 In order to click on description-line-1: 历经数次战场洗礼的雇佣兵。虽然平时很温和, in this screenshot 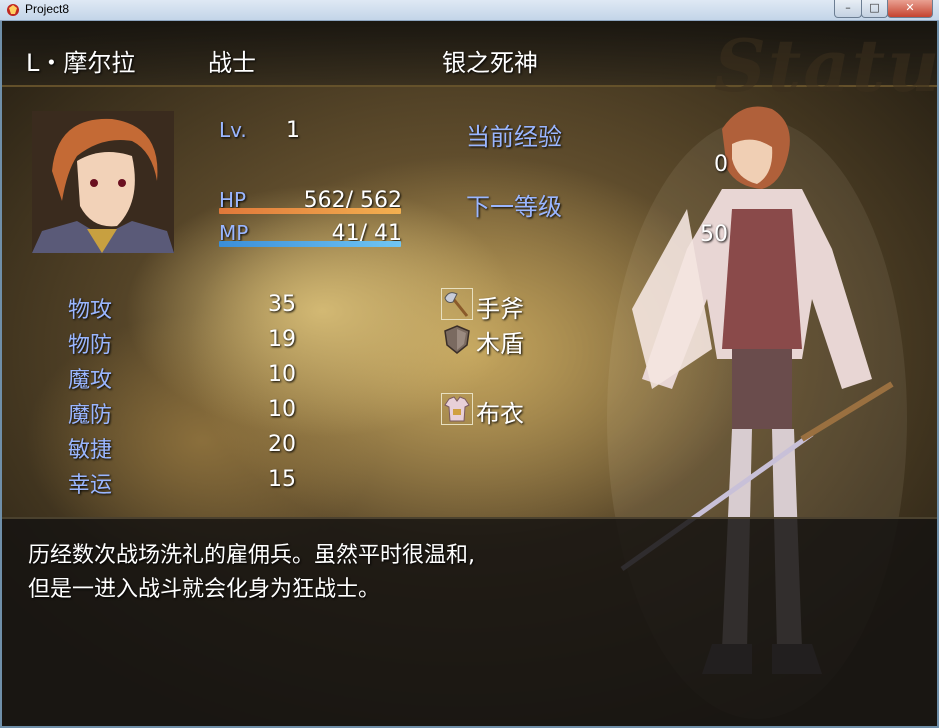, I will do `click(251, 555)`.